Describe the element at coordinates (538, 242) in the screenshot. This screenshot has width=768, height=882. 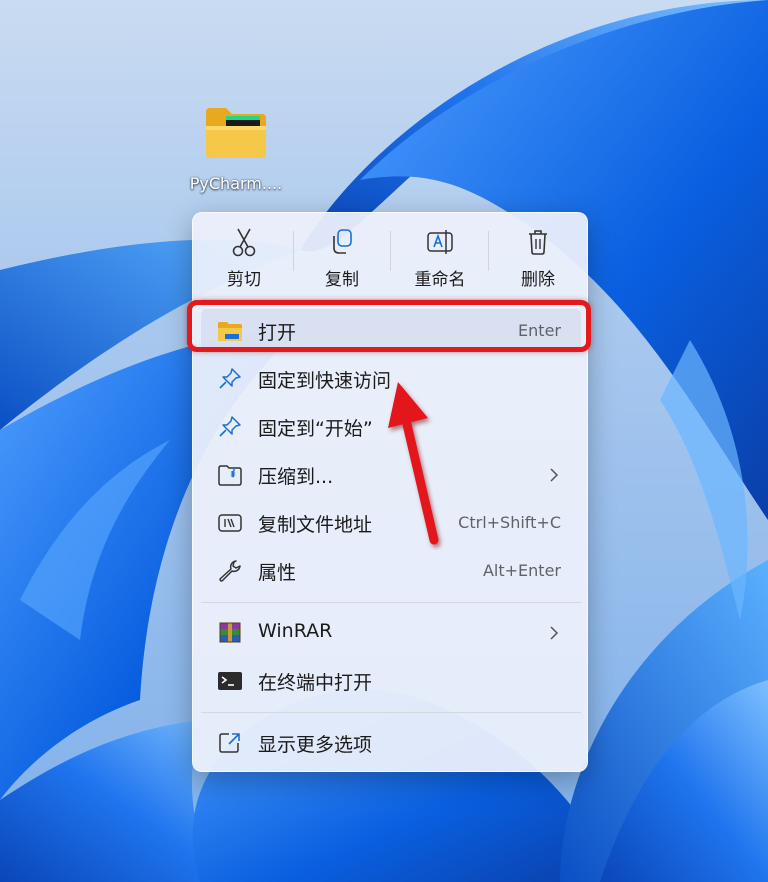
I see `trash-icon` at that location.